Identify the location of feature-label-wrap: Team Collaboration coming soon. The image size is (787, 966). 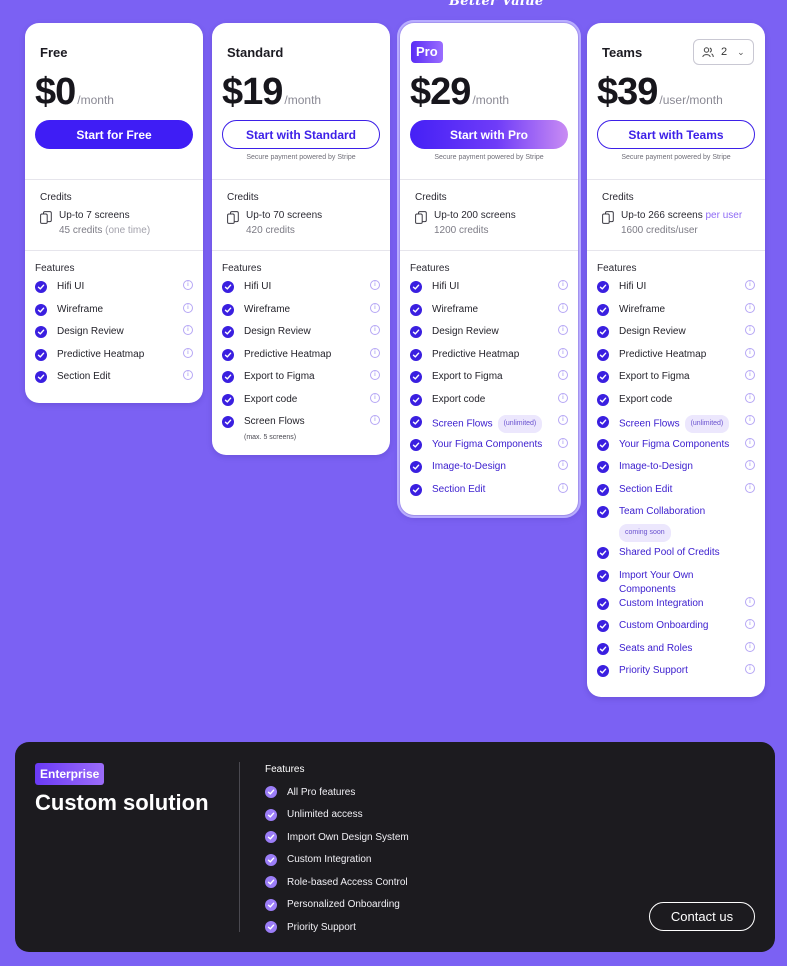
(662, 525).